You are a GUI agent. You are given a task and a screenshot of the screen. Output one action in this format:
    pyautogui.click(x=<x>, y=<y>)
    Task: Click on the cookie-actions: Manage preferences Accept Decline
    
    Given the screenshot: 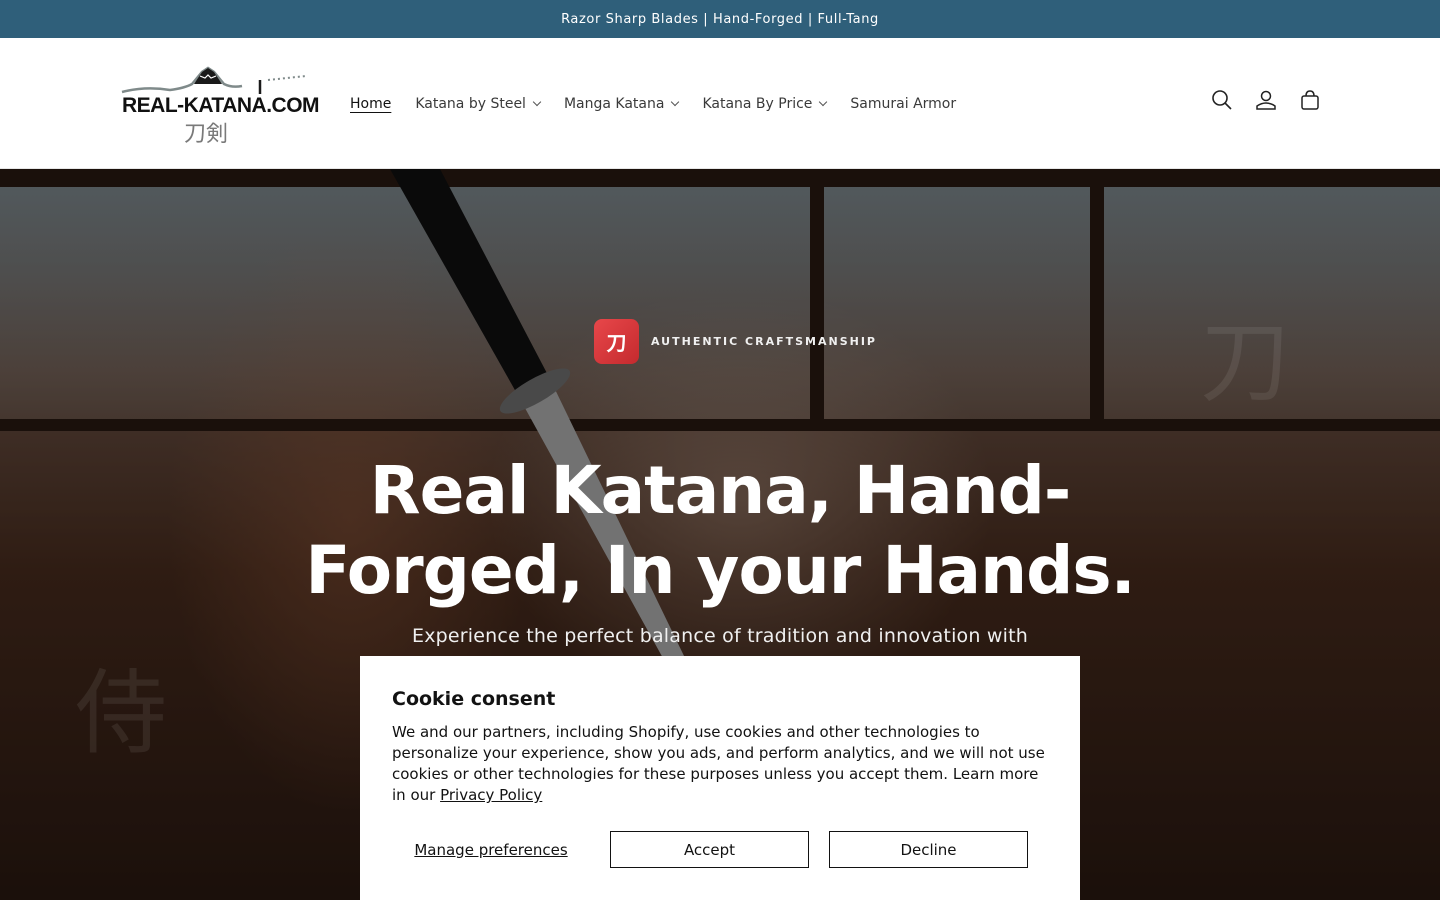 What is the action you would take?
    pyautogui.click(x=720, y=849)
    